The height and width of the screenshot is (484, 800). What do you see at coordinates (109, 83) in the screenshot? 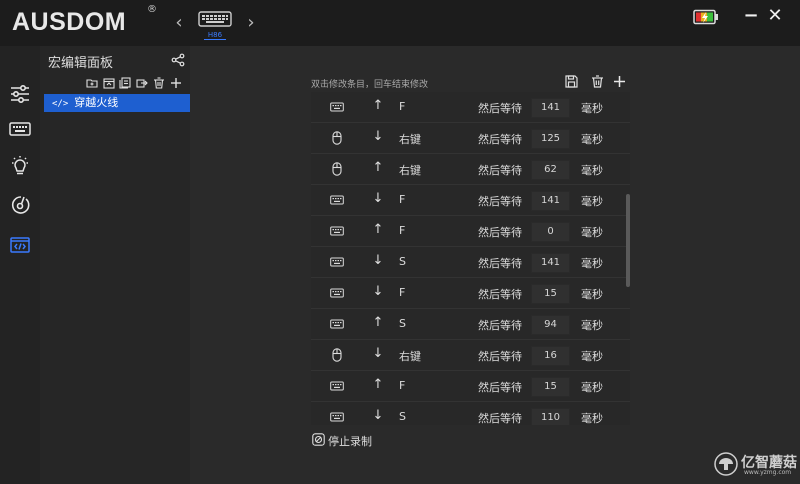
I see `import-icon` at bounding box center [109, 83].